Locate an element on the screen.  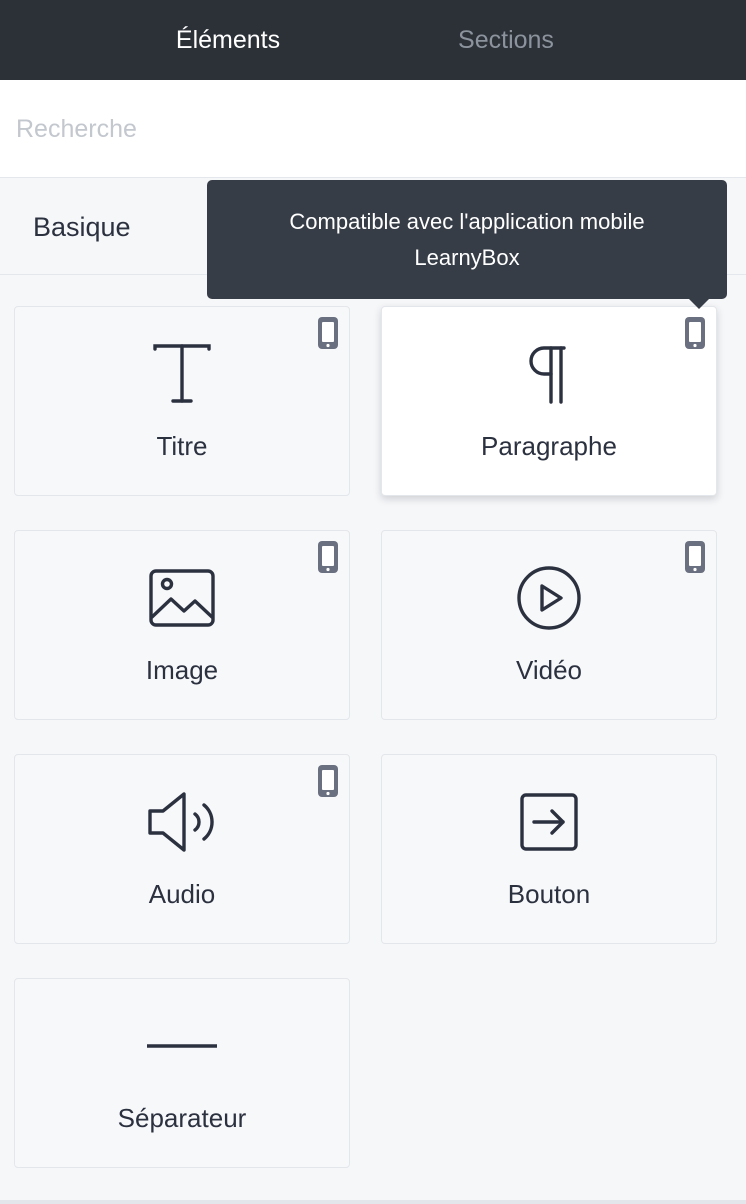
element-card-bouton: Bouton is located at coordinates (549, 849).